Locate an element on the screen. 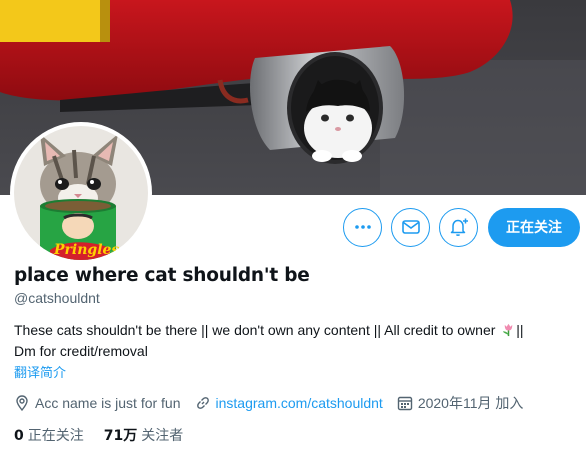 The height and width of the screenshot is (451, 586). joined-item: 2020年11月 加入 is located at coordinates (460, 403).